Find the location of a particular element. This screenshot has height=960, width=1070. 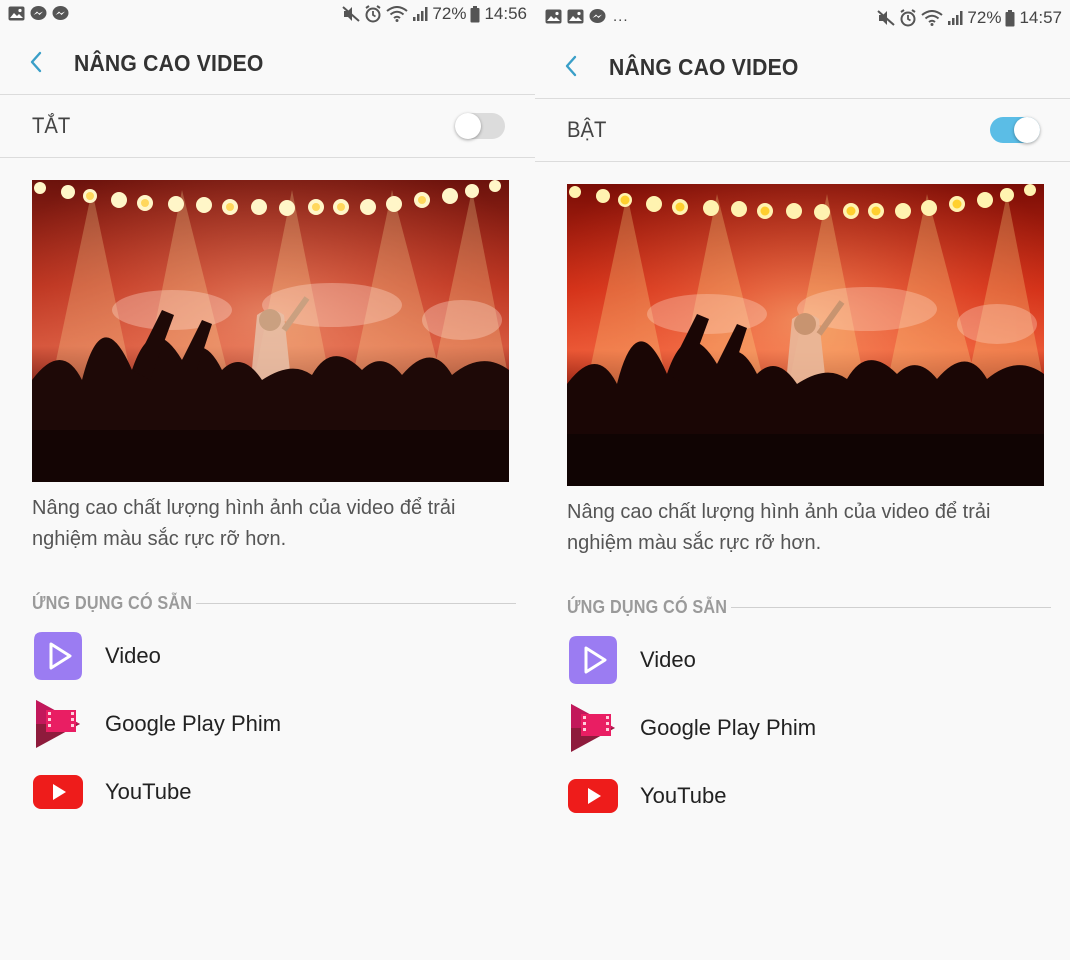

video-enhance-toggle-row: BẬT is located at coordinates (802, 130).